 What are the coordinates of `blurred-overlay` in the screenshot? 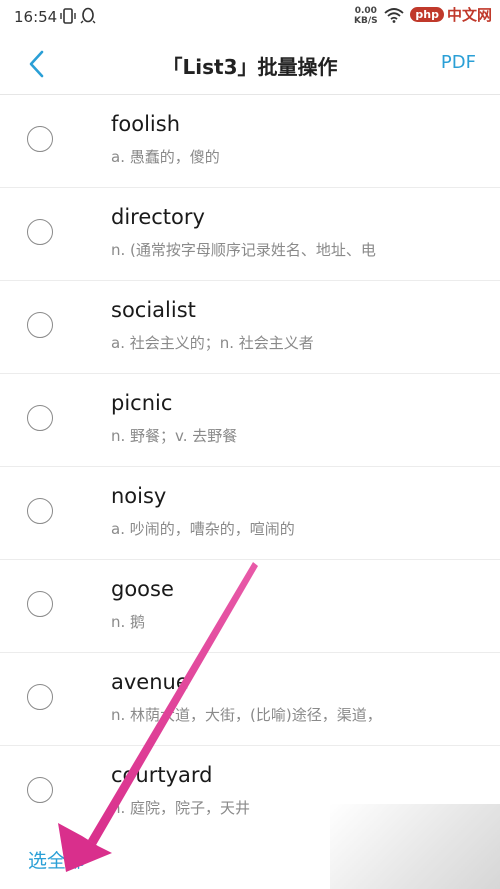 It's located at (415, 846).